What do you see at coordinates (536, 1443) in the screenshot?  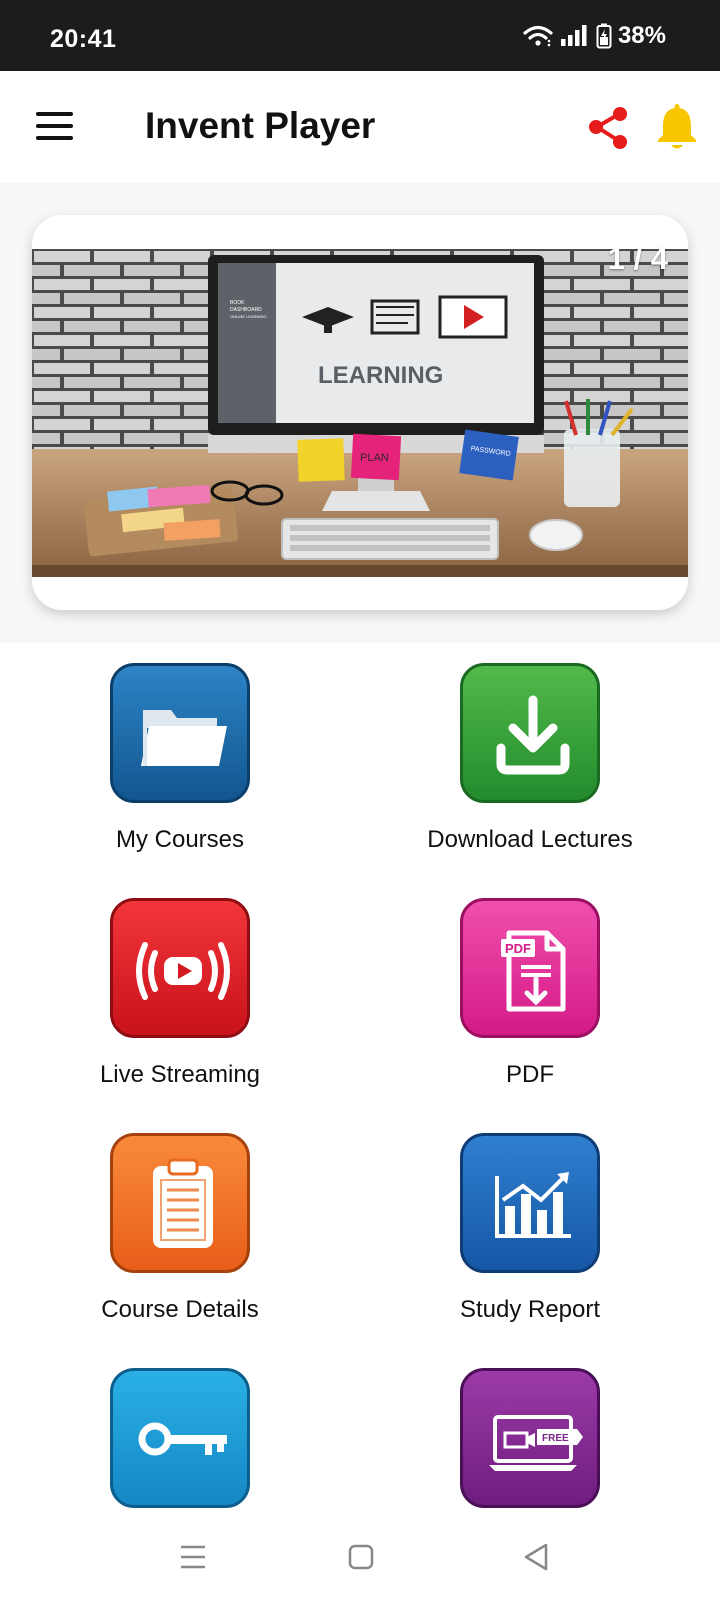 I see `free-video-icon: FREE` at bounding box center [536, 1443].